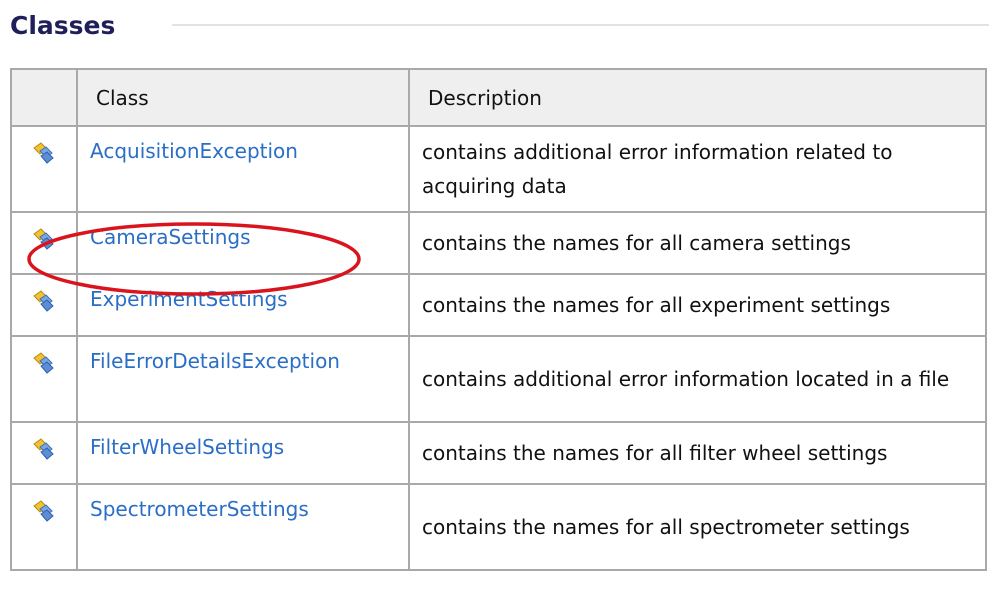 This screenshot has width=989, height=614. What do you see at coordinates (243, 169) in the screenshot?
I see `class-name-cell: AcquisitionException` at bounding box center [243, 169].